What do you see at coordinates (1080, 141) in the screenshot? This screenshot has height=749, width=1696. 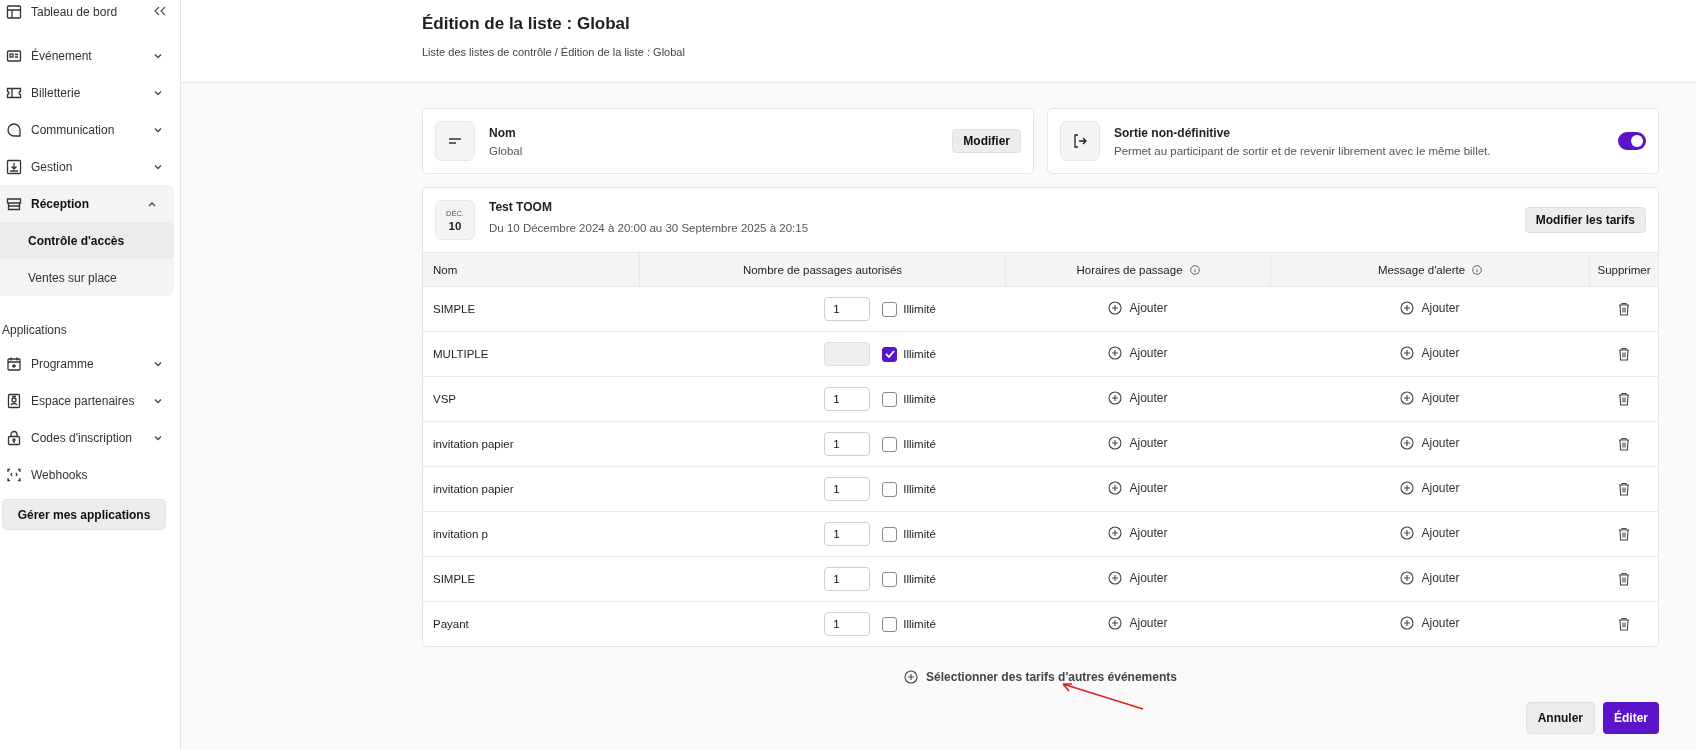 I see `exit-icon` at bounding box center [1080, 141].